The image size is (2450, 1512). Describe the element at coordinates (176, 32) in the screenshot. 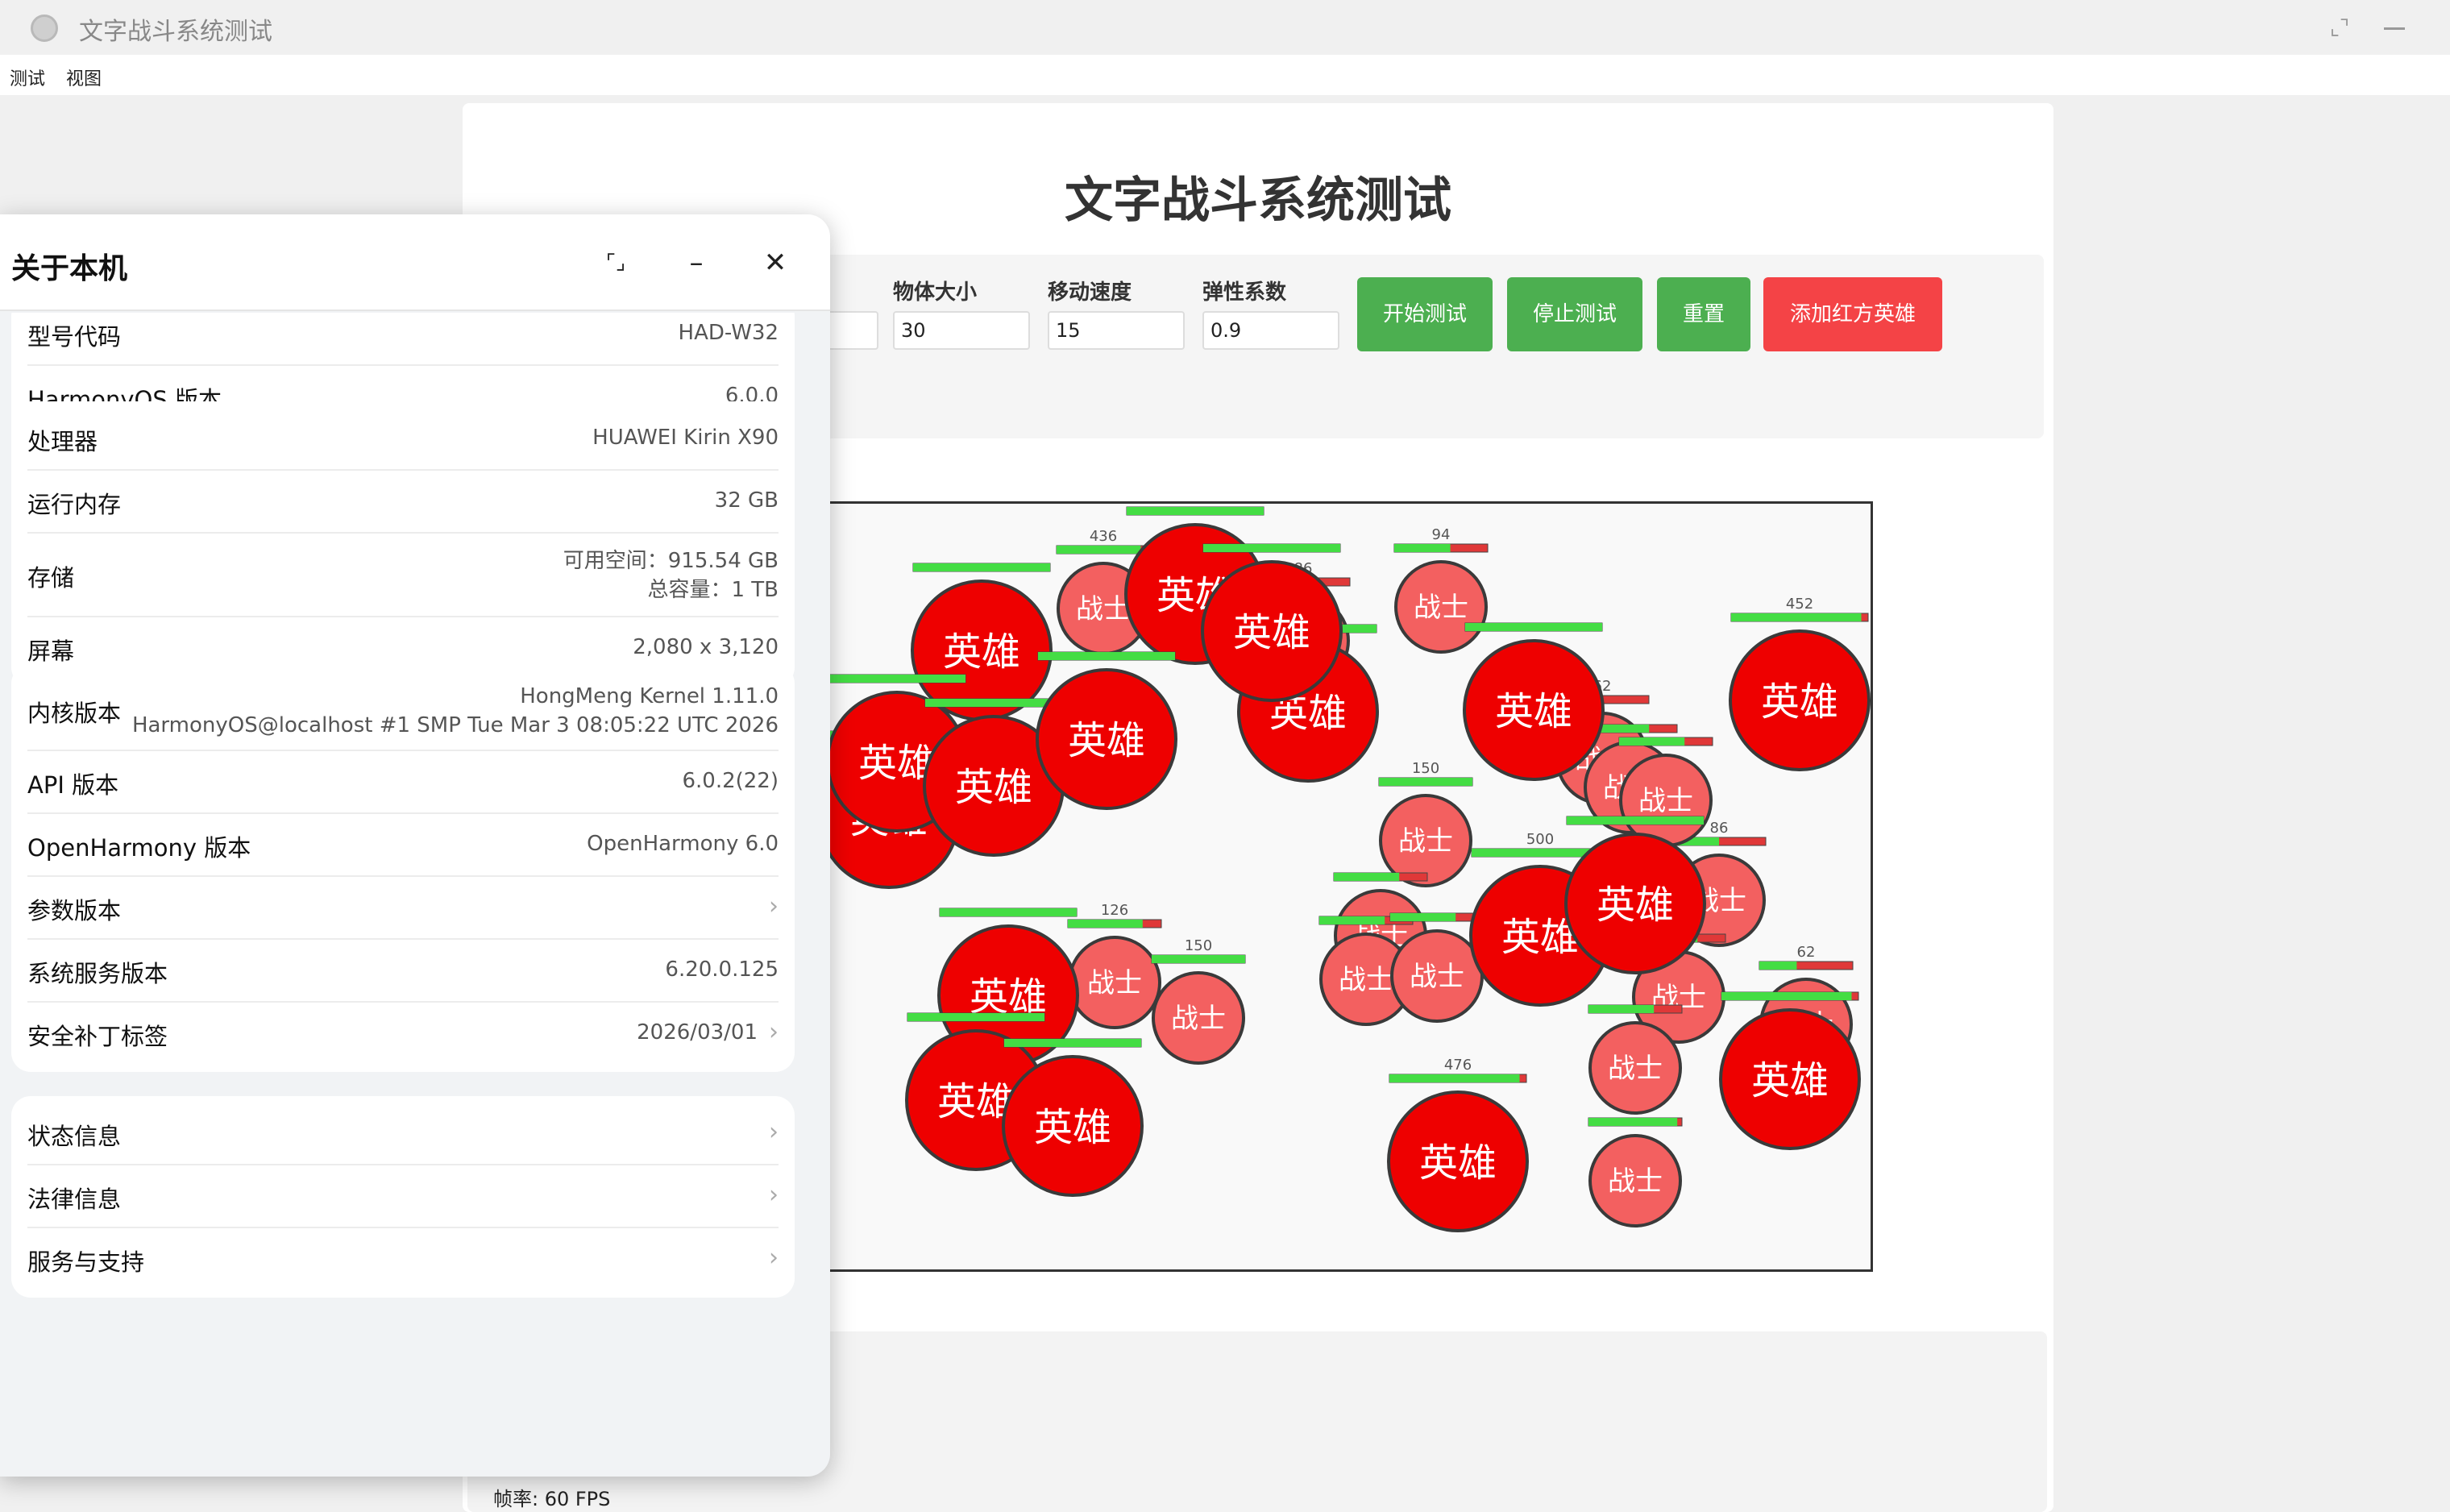

I see `window-title: 文字战斗系统测试` at that location.